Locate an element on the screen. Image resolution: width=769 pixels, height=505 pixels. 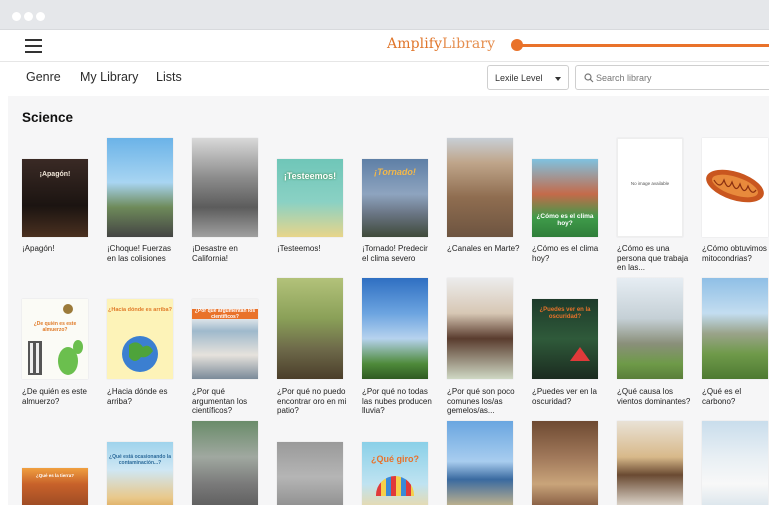
book-cover: ¿De quién es este almuerzo? is located at coordinates (55, 339).